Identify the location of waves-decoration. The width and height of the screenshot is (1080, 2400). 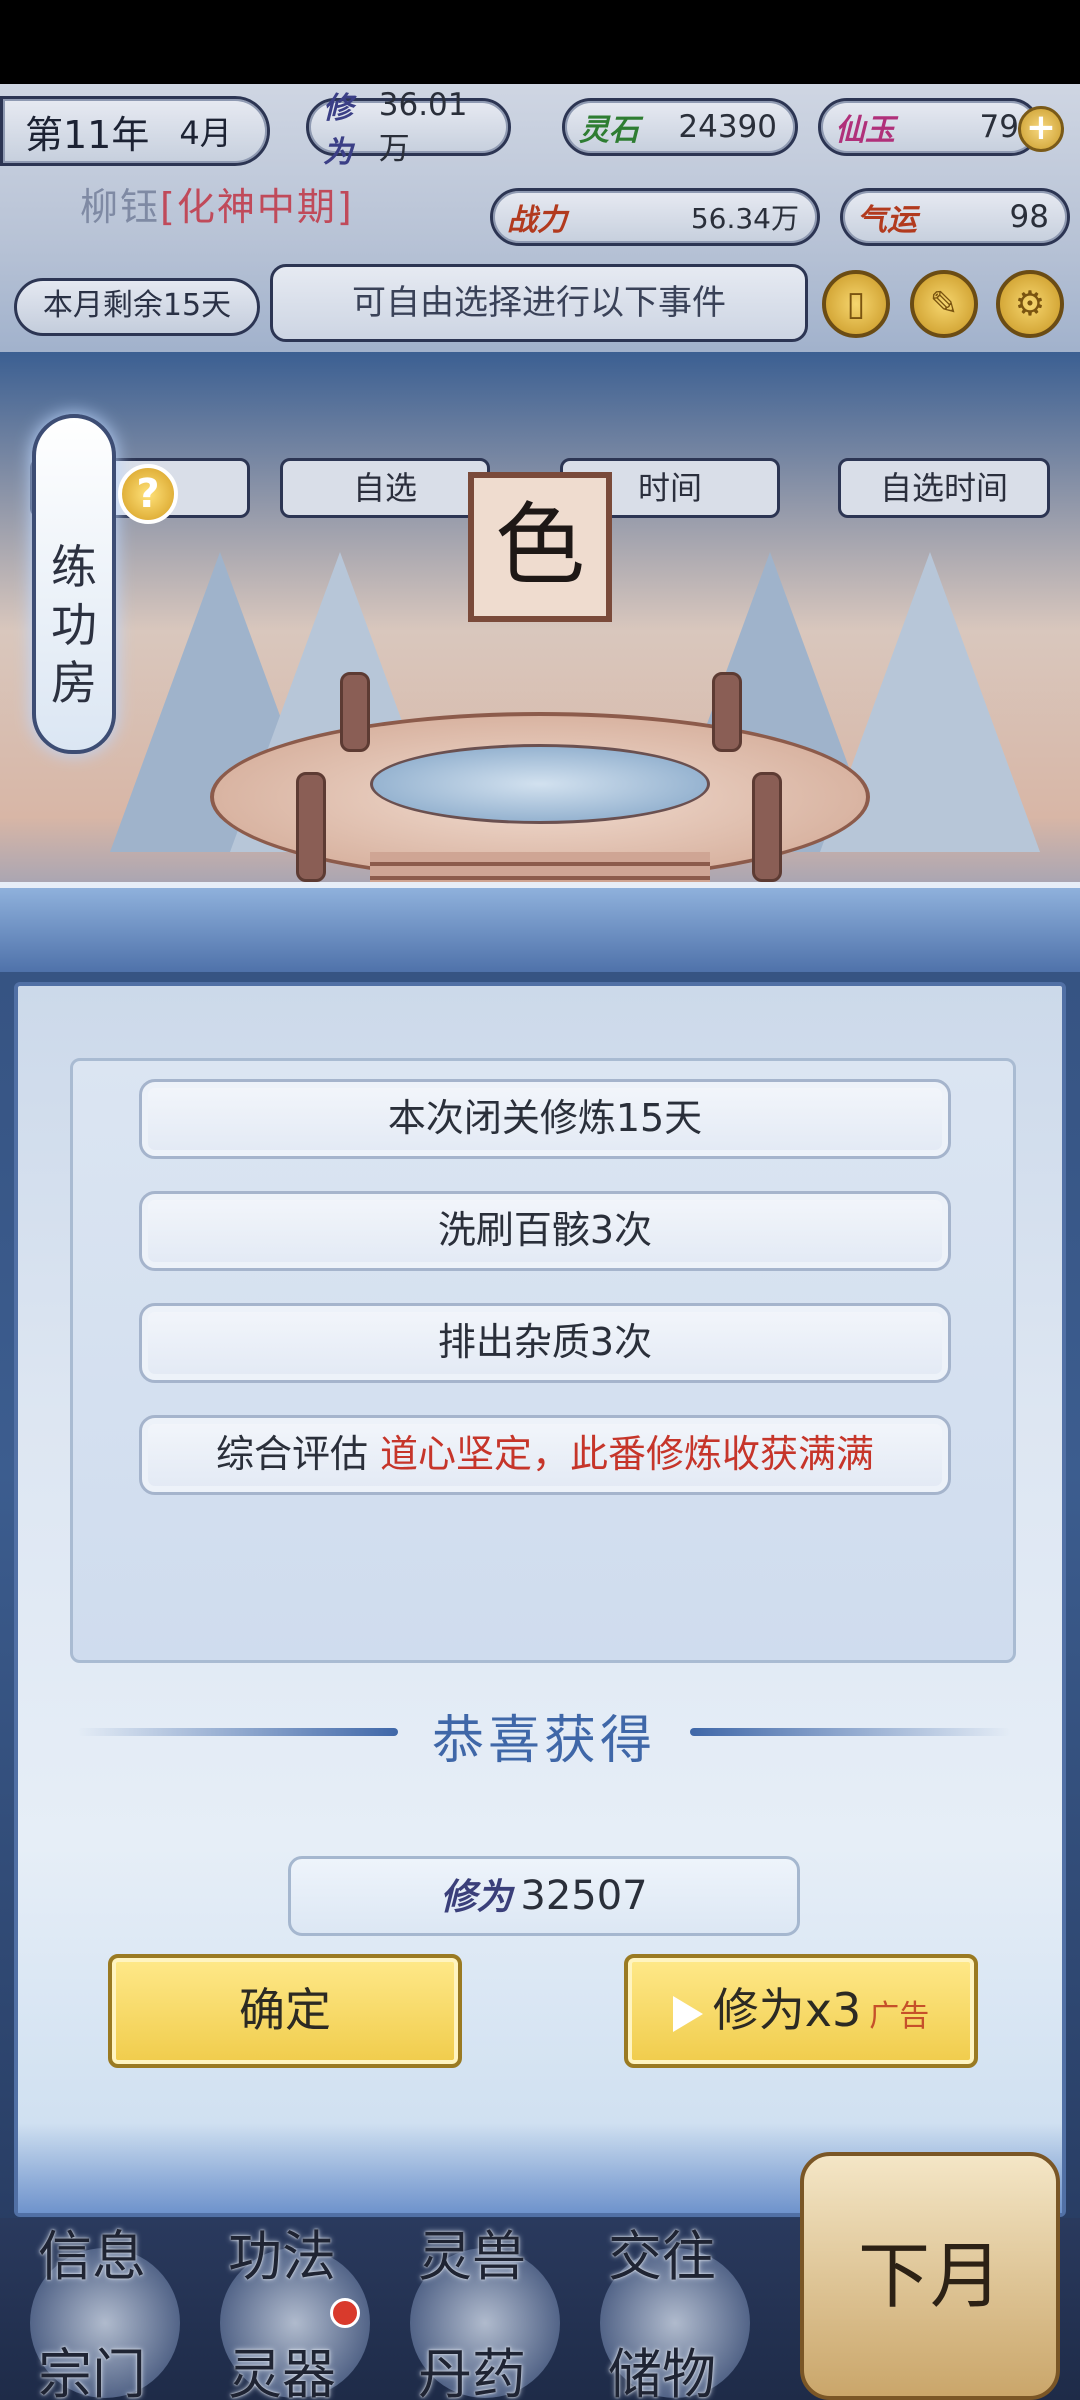
(540, 927).